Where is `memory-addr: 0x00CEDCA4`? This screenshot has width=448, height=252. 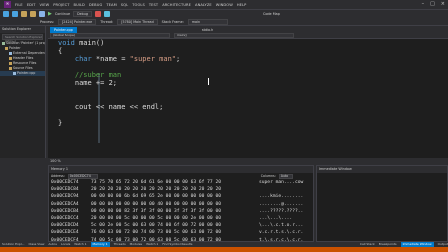 memory-addr: 0x00CEDCA4 is located at coordinates (65, 204).